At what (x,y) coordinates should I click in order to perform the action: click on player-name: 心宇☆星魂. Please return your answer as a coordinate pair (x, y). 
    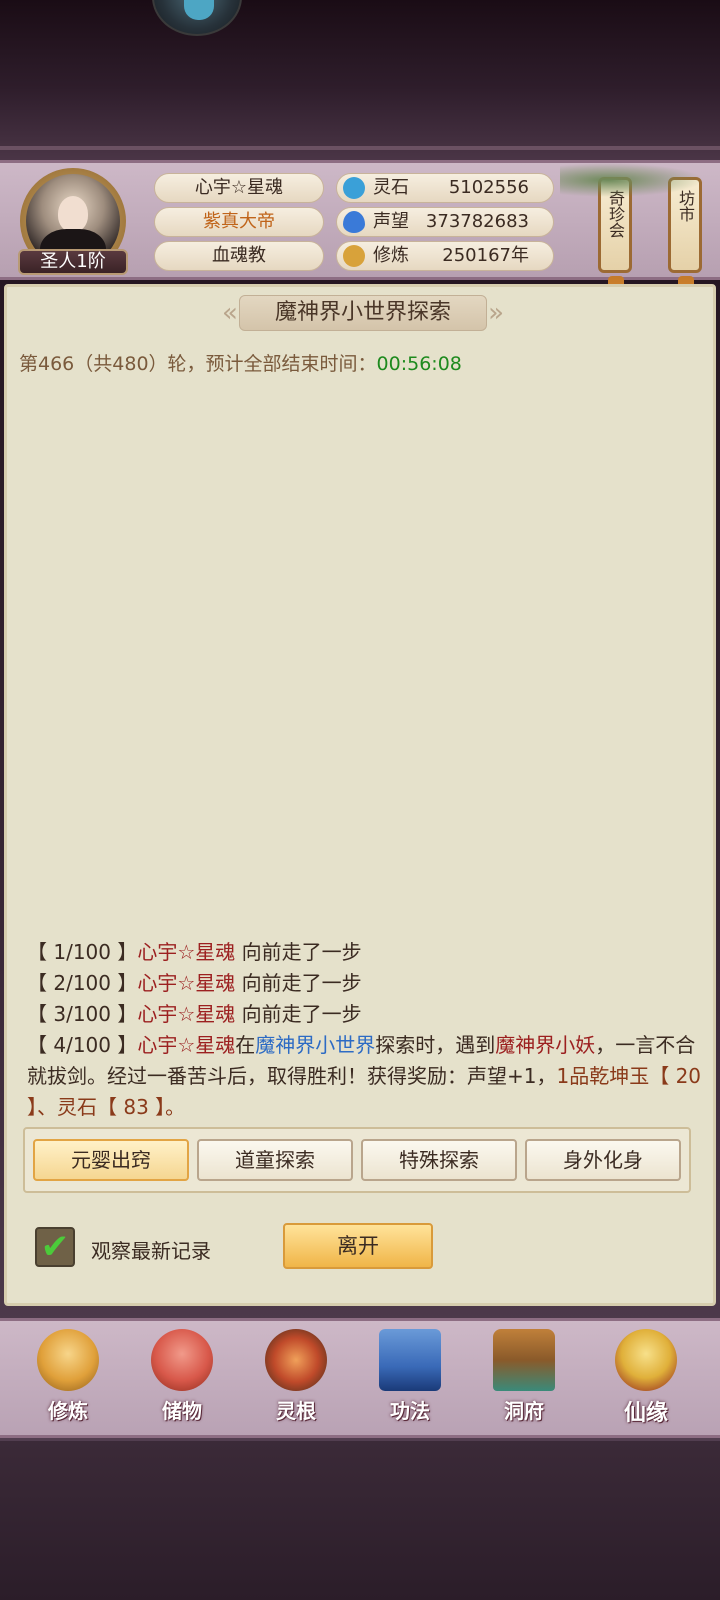
    Looking at the image, I should click on (239, 188).